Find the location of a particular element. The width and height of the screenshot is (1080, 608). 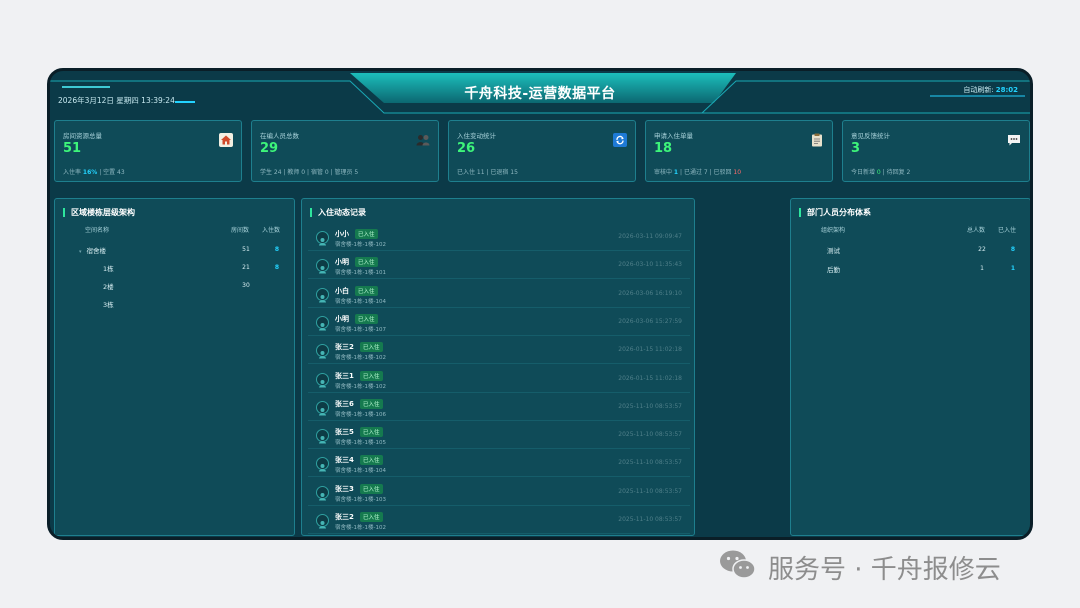

card-staff: 在编人员总数 29 学生 24 | 教师 0 | 宿管 0 | 管理员 5 is located at coordinates (345, 151).